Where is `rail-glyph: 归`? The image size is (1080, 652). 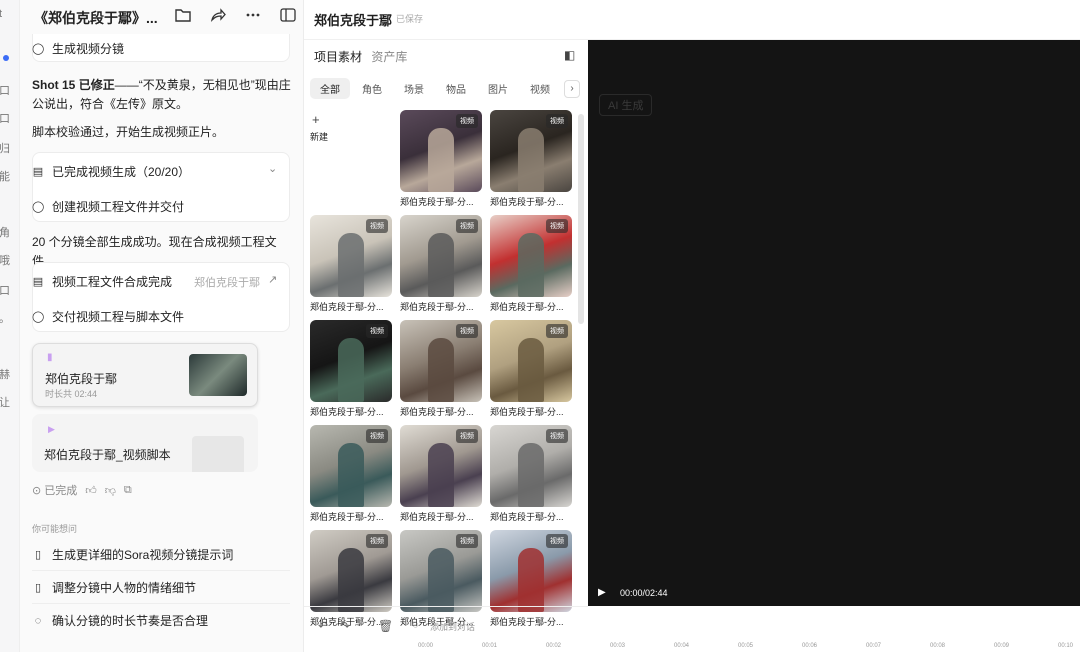 rail-glyph: 归 is located at coordinates (5, 148).